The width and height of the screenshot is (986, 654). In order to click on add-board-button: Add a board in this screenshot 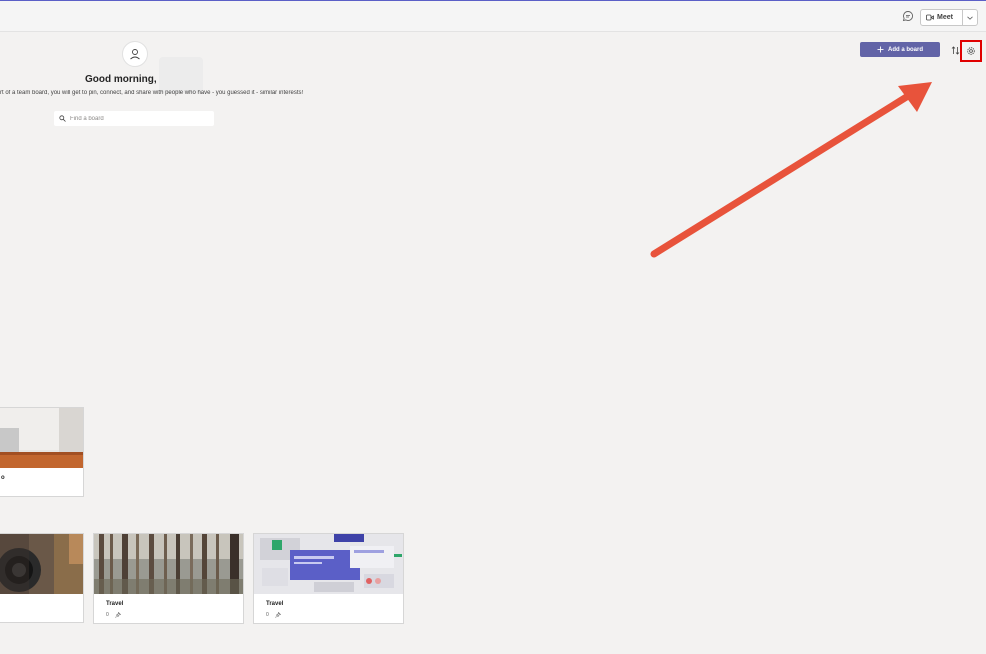, I will do `click(900, 49)`.